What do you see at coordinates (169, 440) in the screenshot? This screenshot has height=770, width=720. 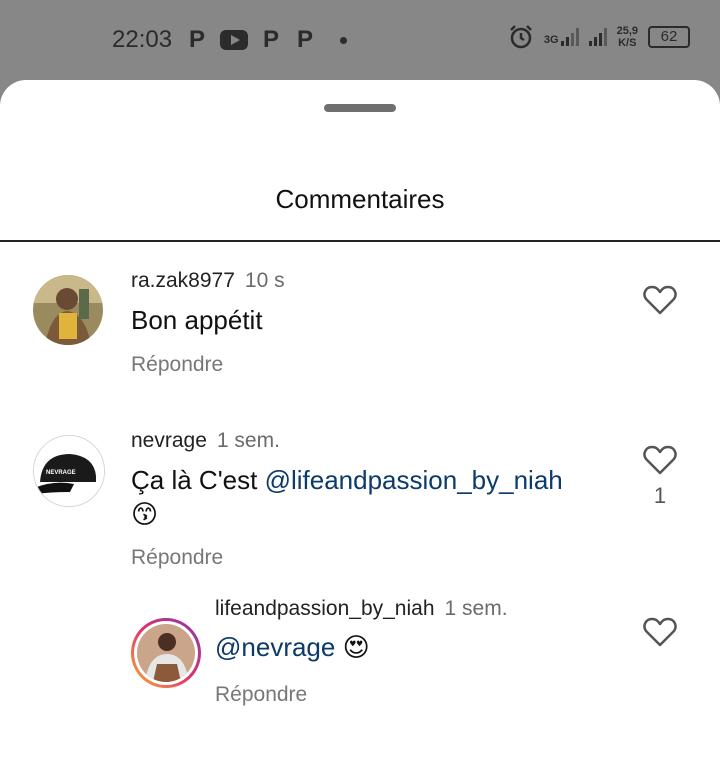 I see `username-text: nevrage` at bounding box center [169, 440].